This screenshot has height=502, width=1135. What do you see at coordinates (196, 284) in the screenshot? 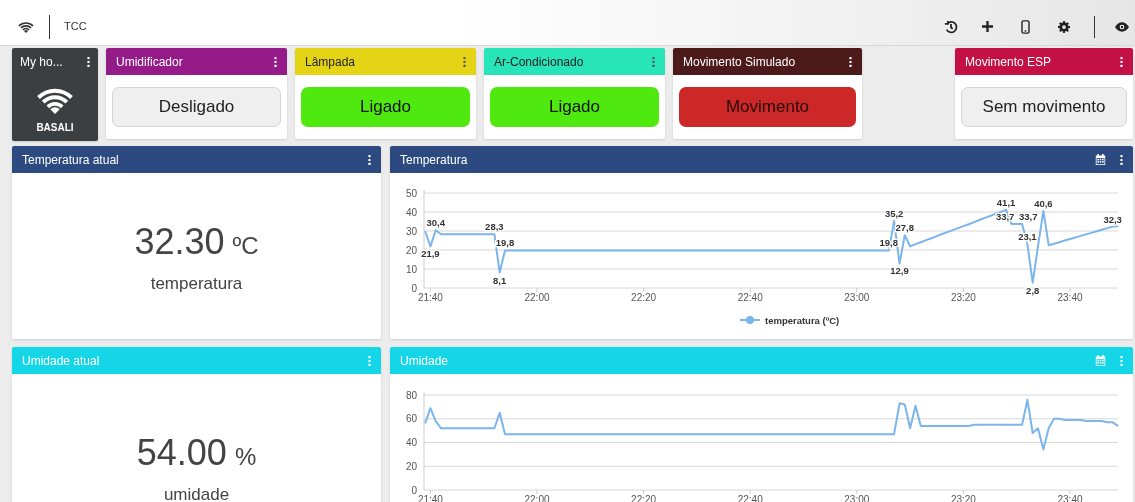
I see `reading-caption: temperatura` at bounding box center [196, 284].